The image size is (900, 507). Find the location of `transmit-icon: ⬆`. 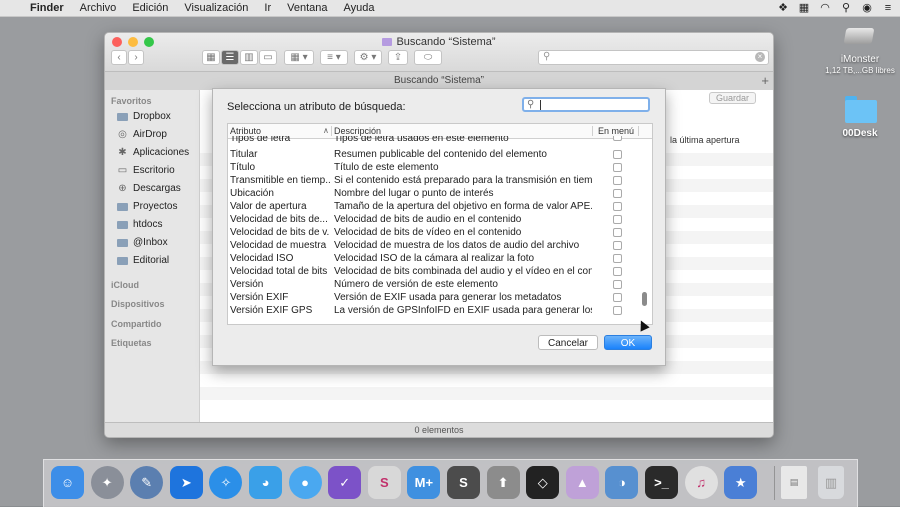

transmit-icon: ⬆ is located at coordinates (503, 482).